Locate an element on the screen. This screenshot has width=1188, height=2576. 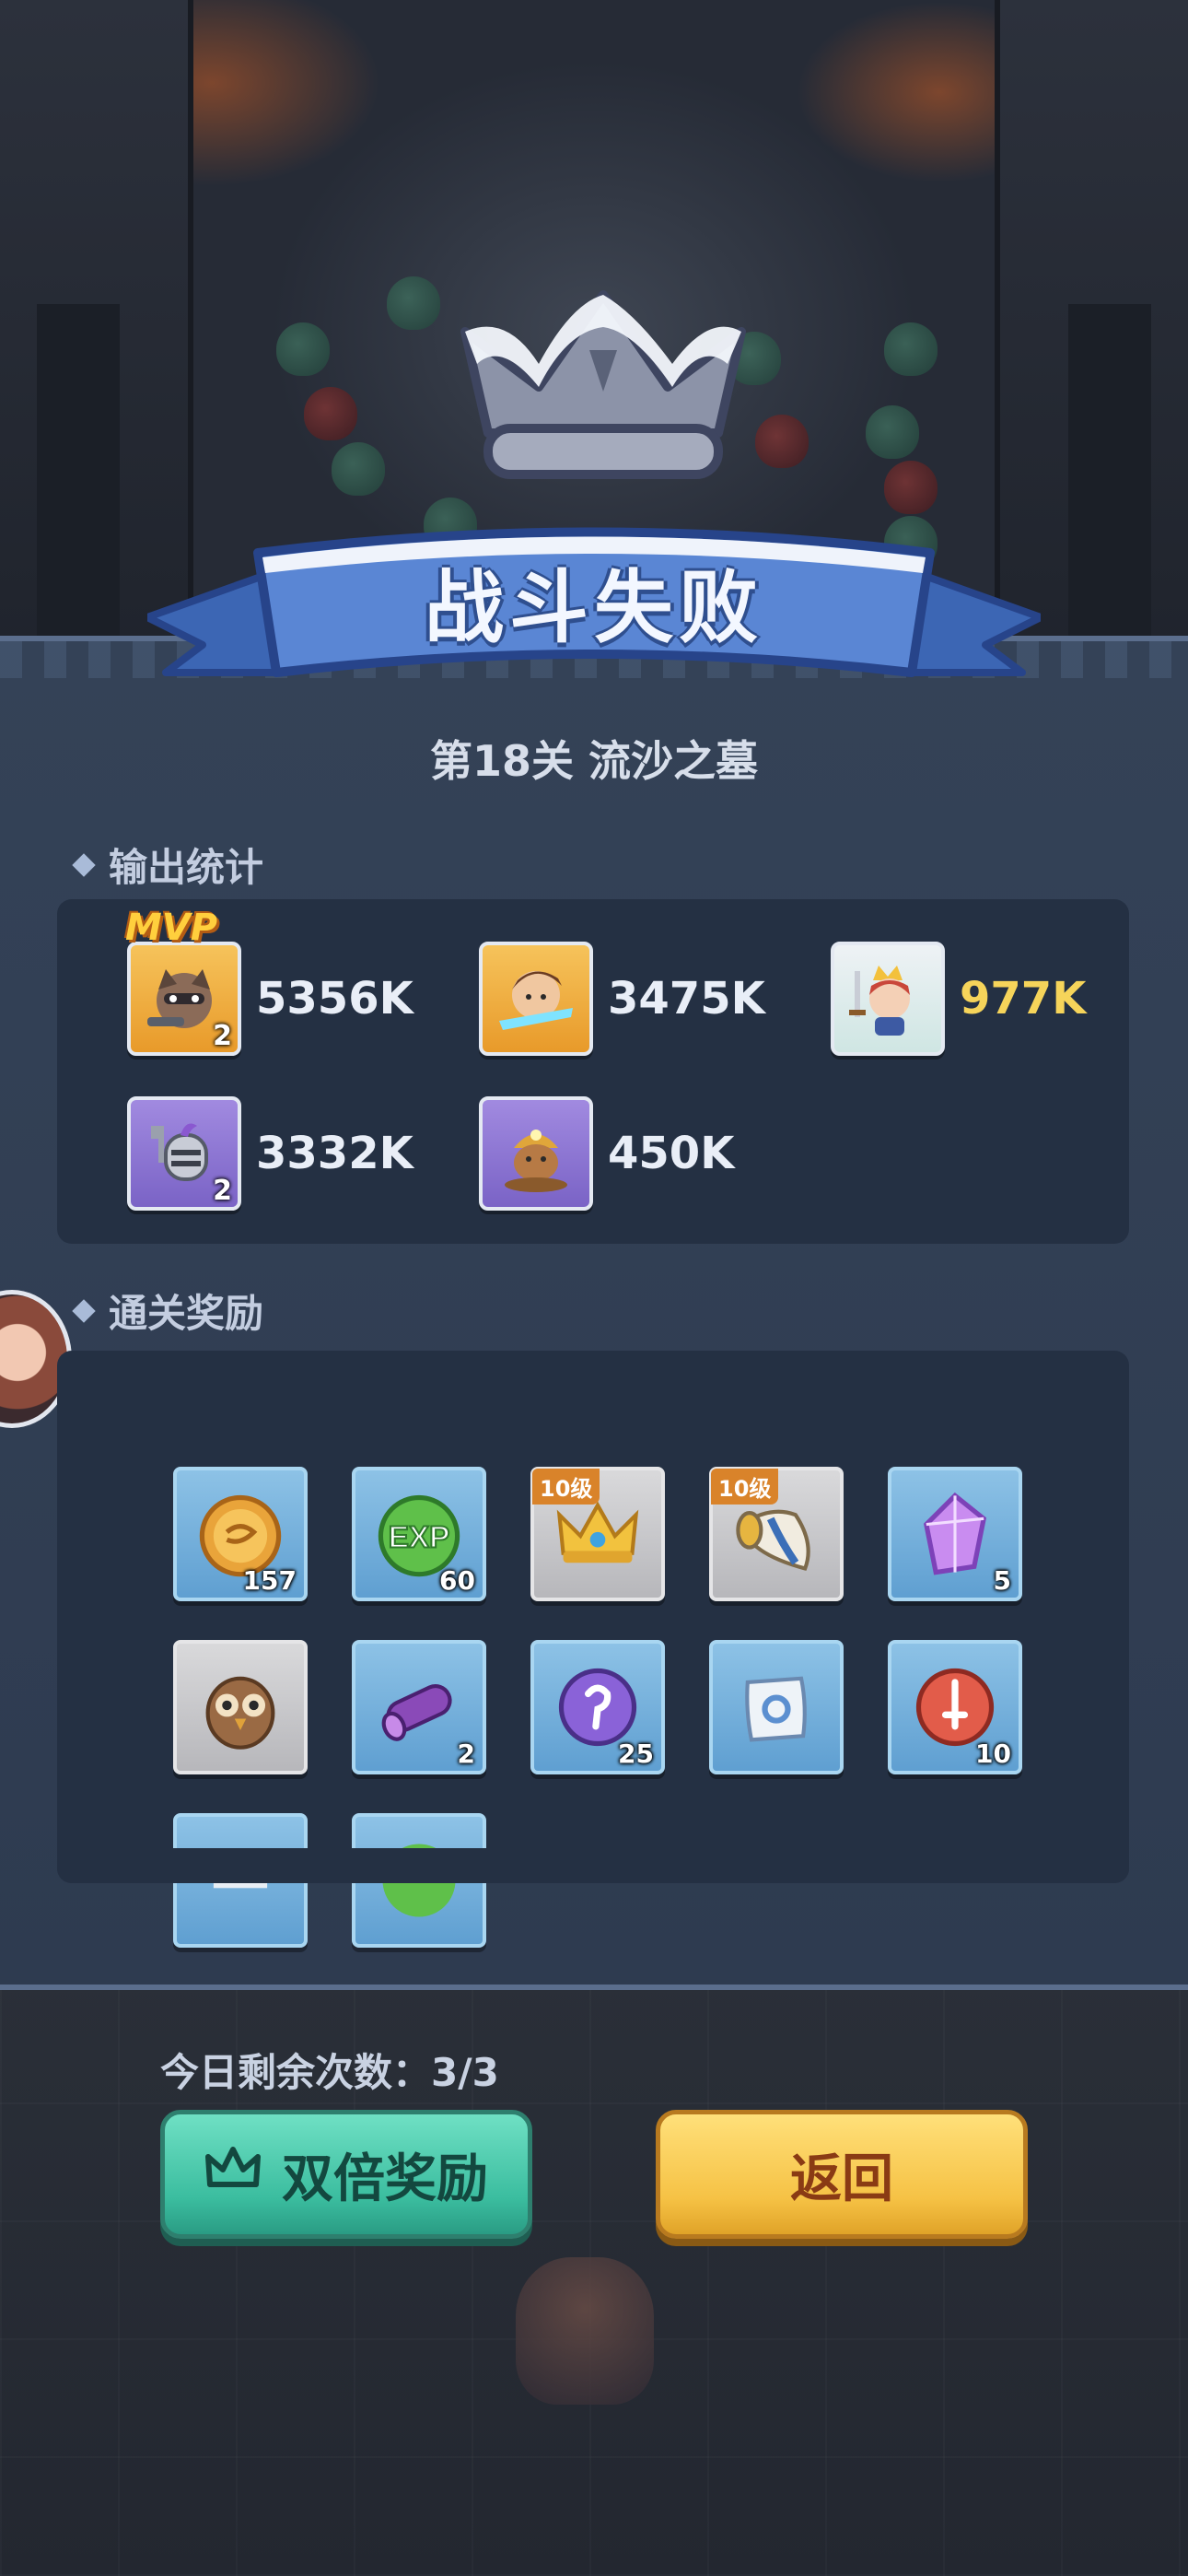
double-reward-label: 双倍奖励 is located at coordinates (385, 2179).